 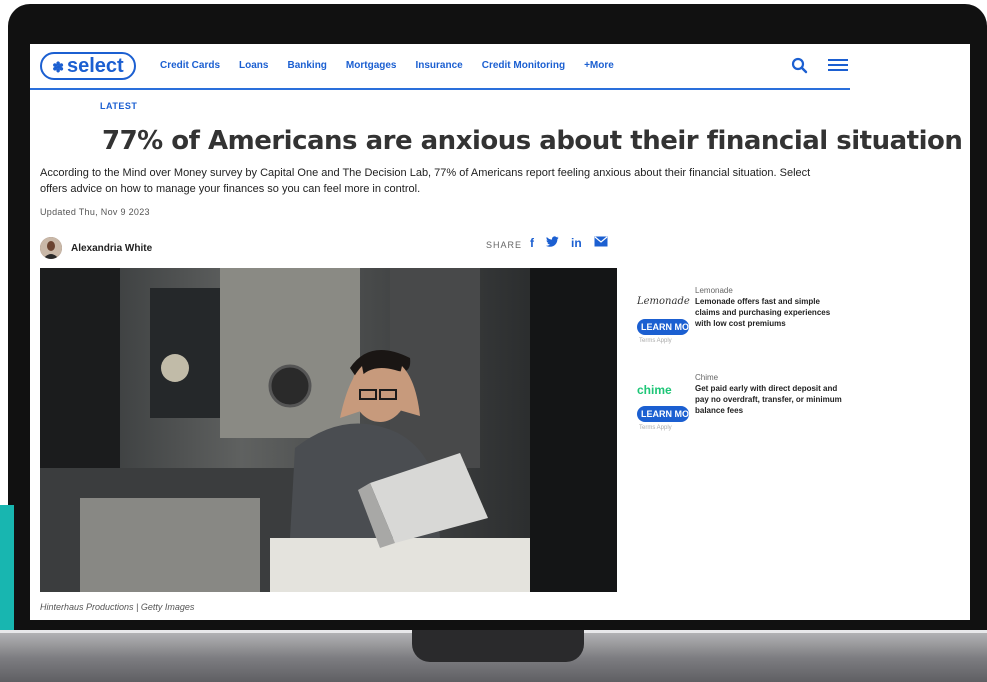 What do you see at coordinates (111, 248) in the screenshot?
I see `author-name: Alexandria White` at bounding box center [111, 248].